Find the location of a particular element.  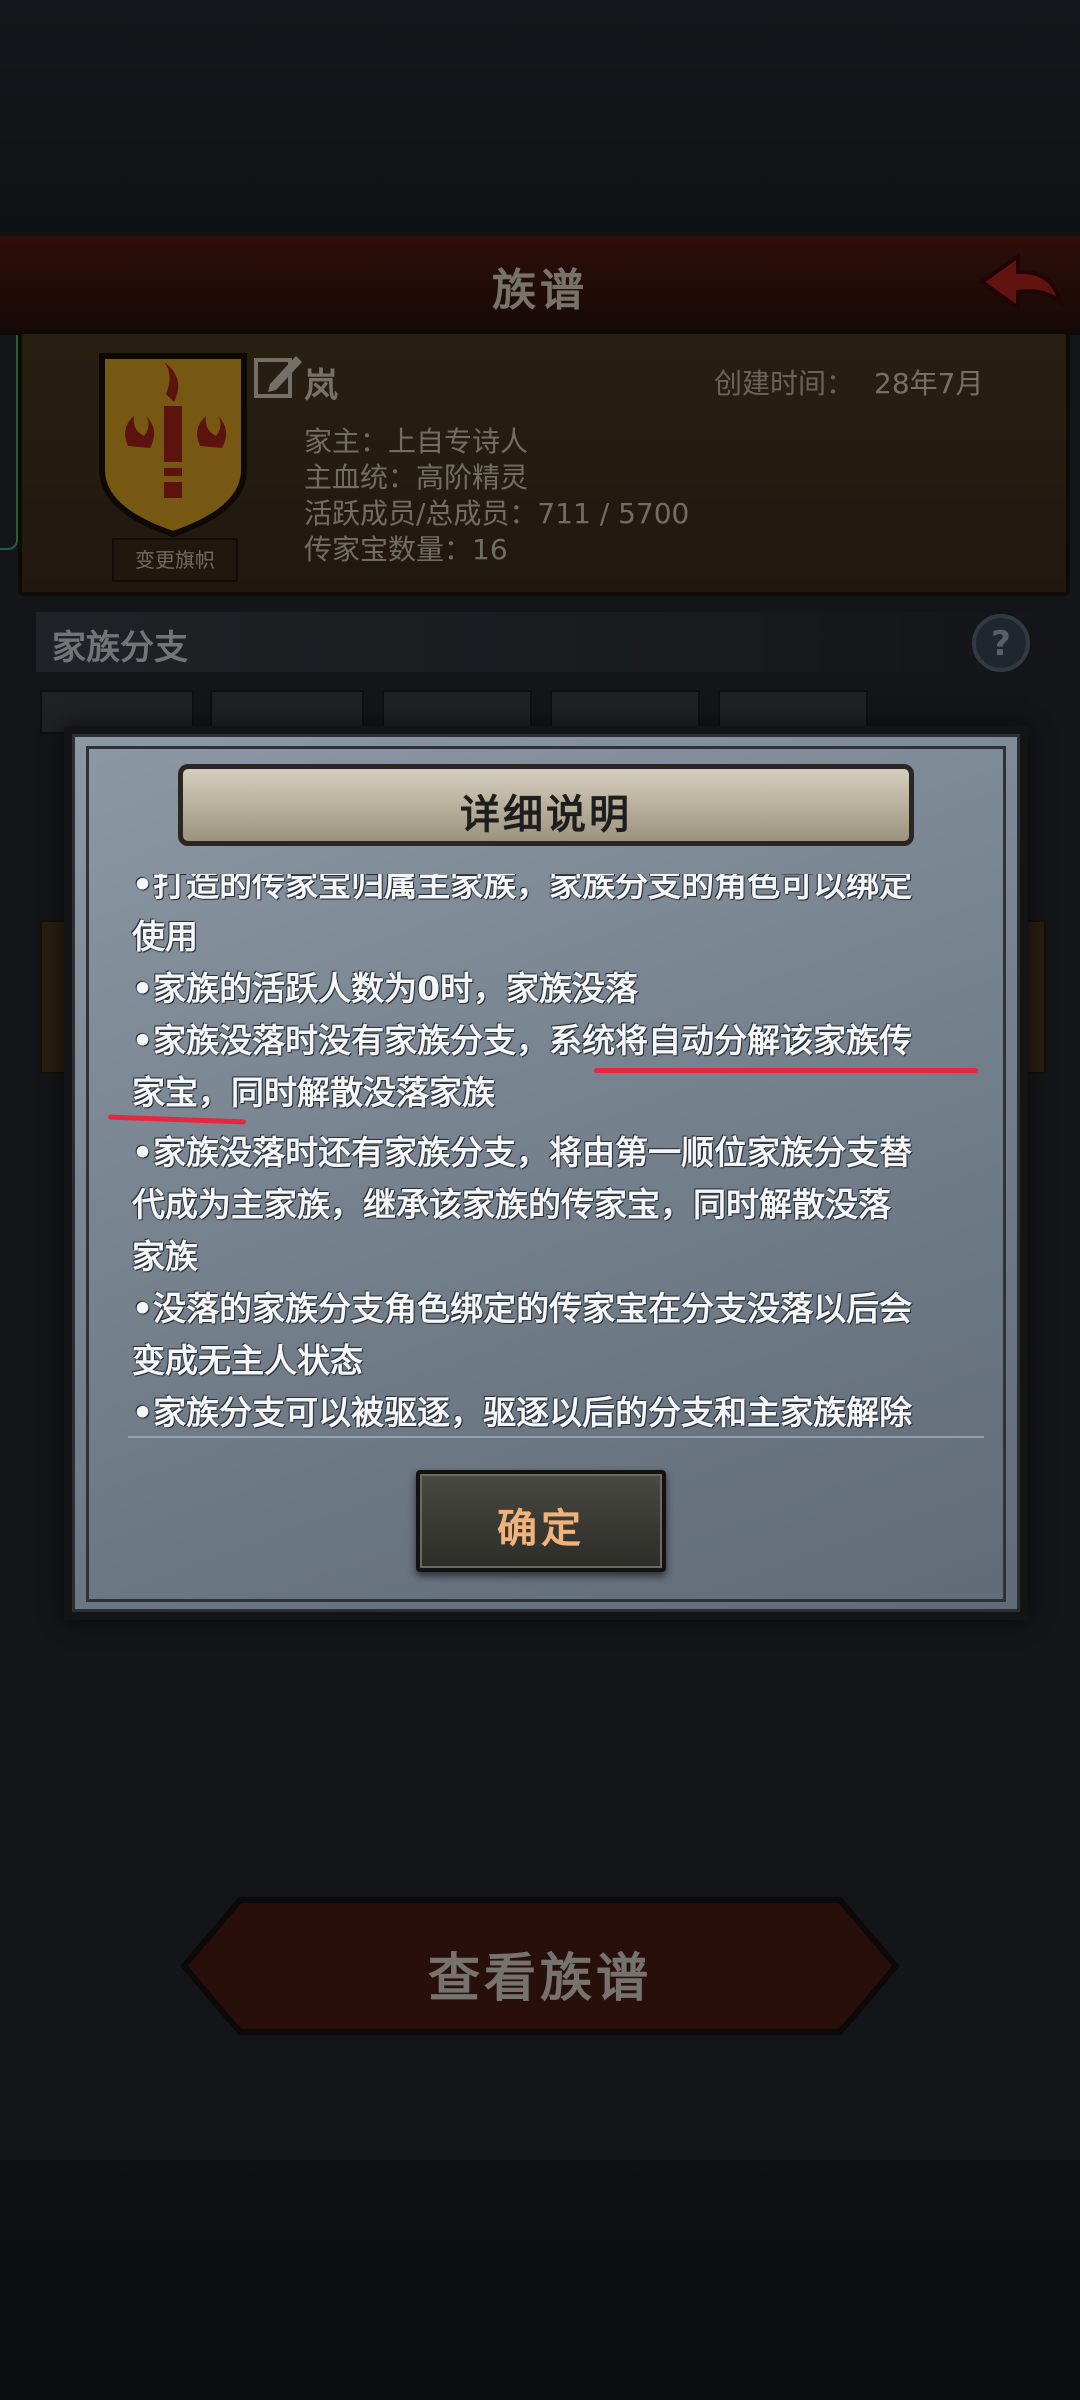

text-line: •家族没落时还有家族分支，将由第一顺位家族分支替 is located at coordinates (522, 1152).